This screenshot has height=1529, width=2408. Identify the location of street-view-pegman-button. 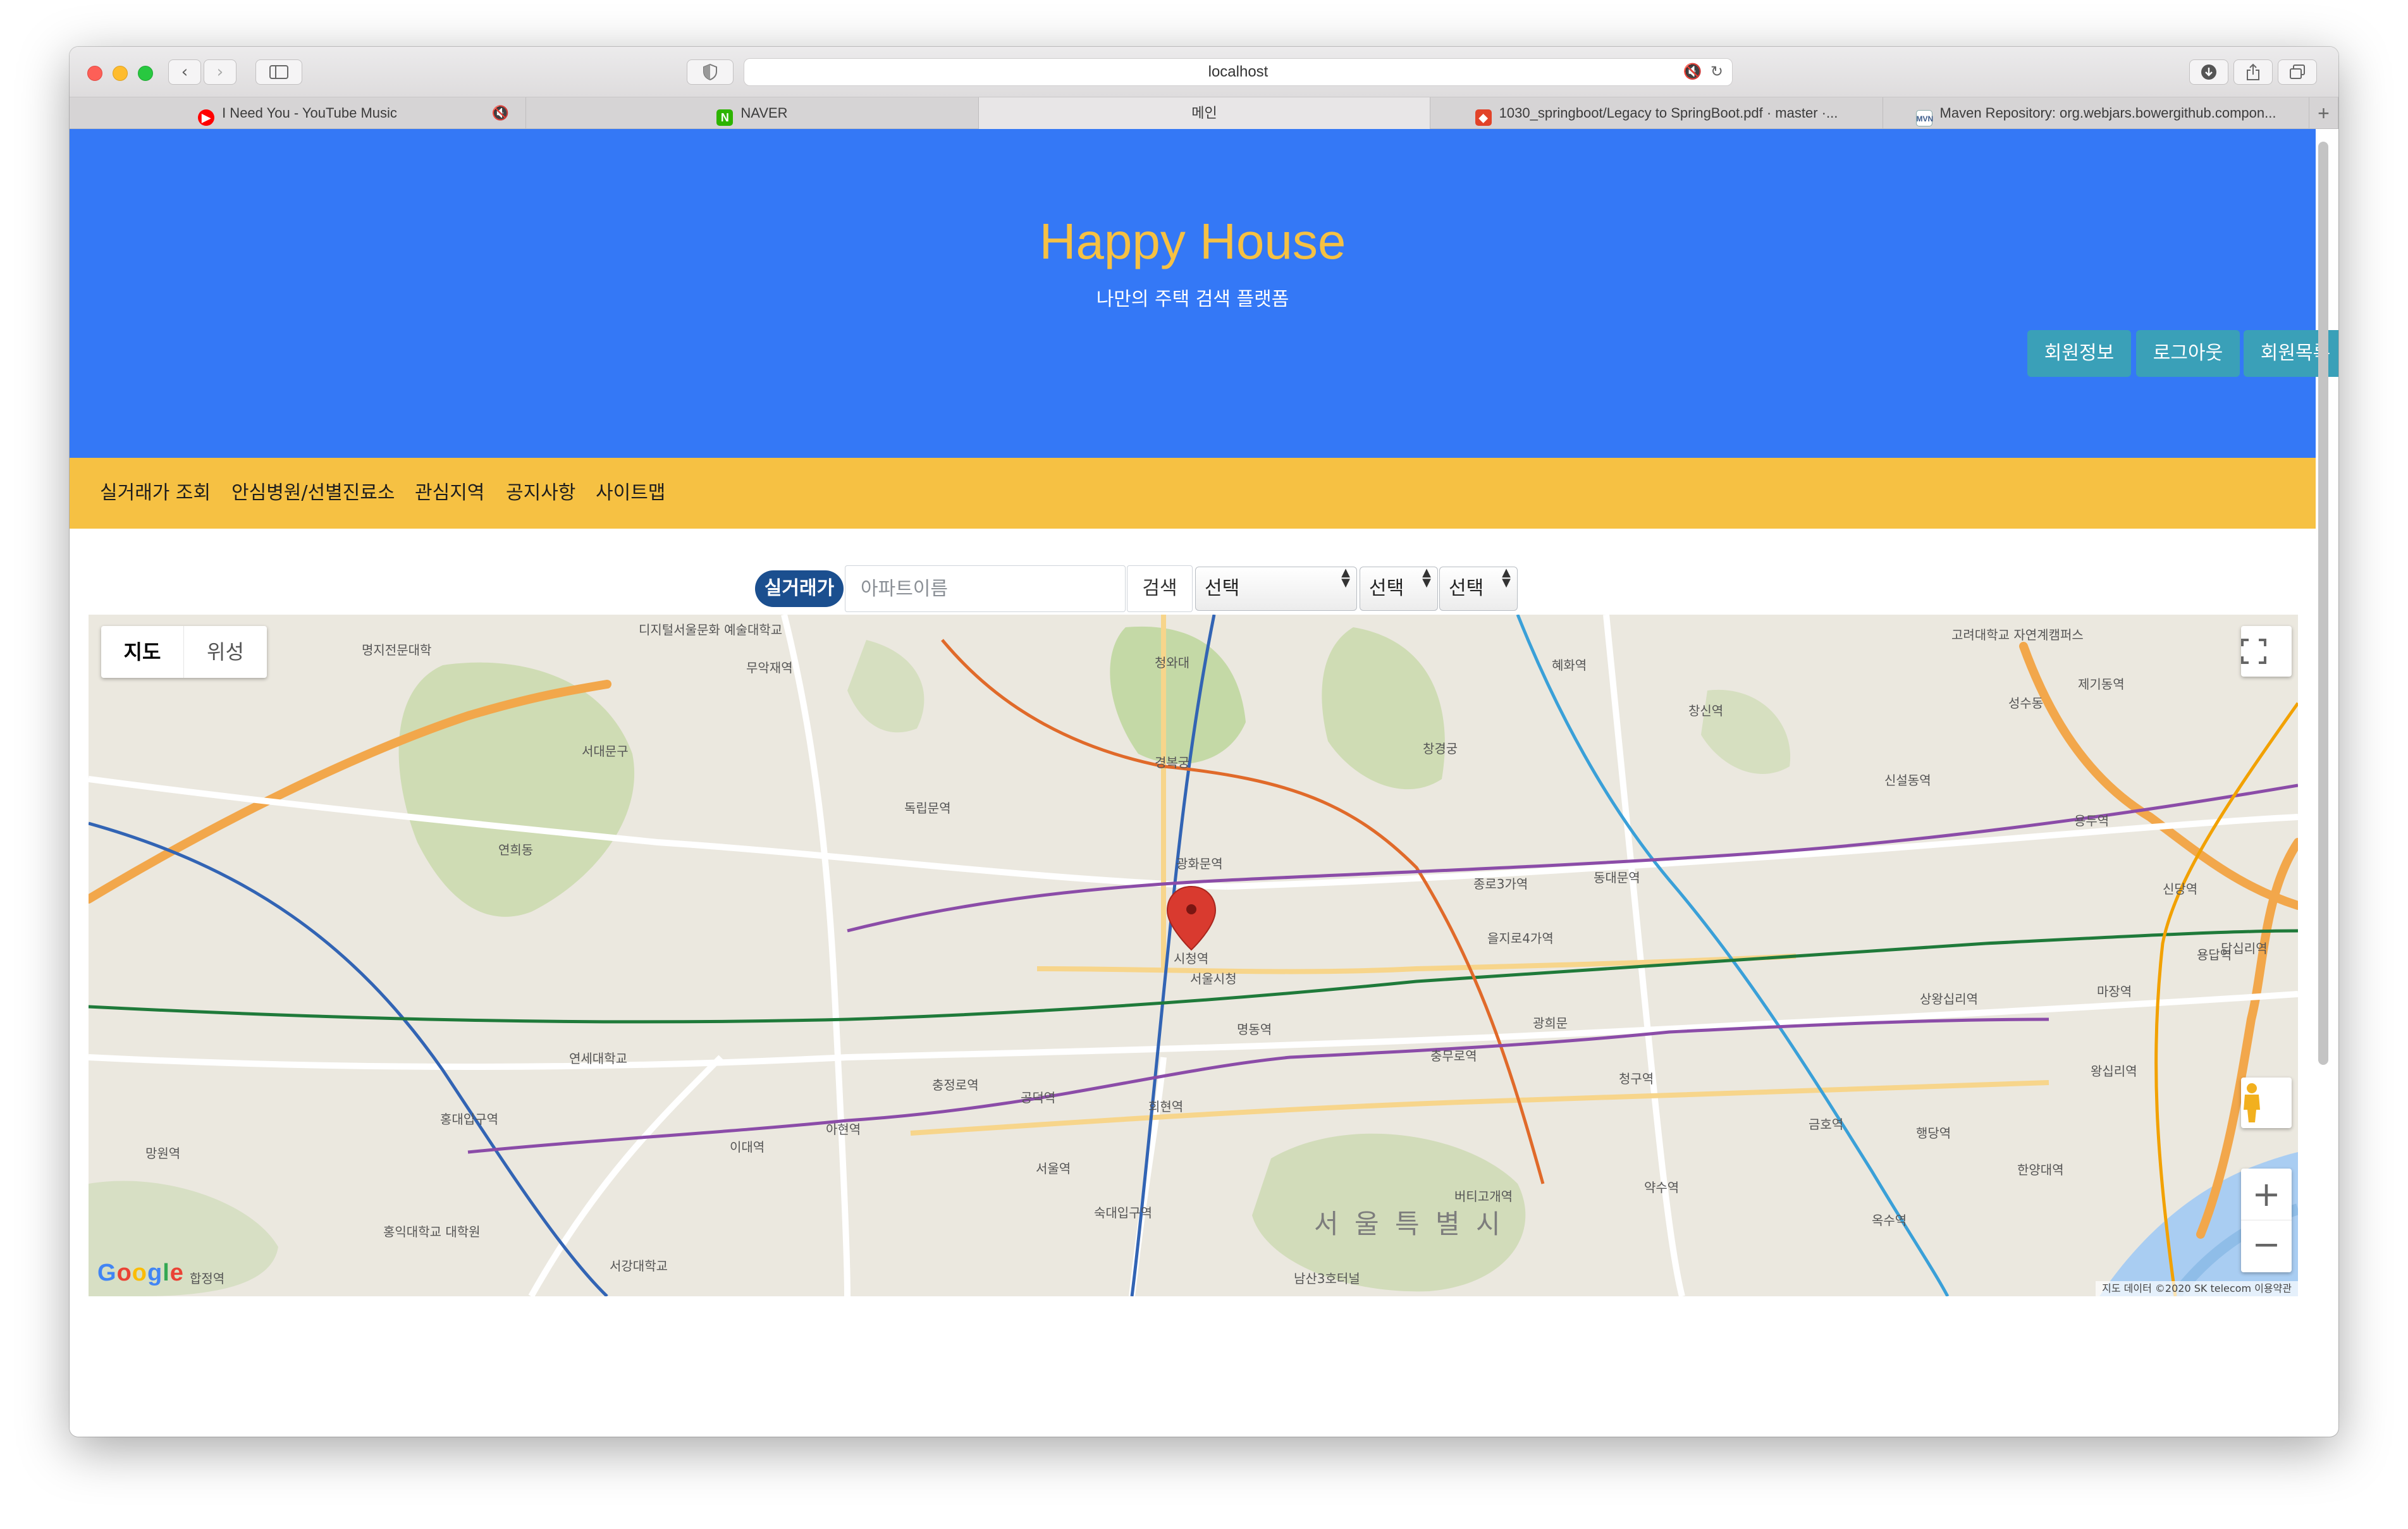
(2266, 1103).